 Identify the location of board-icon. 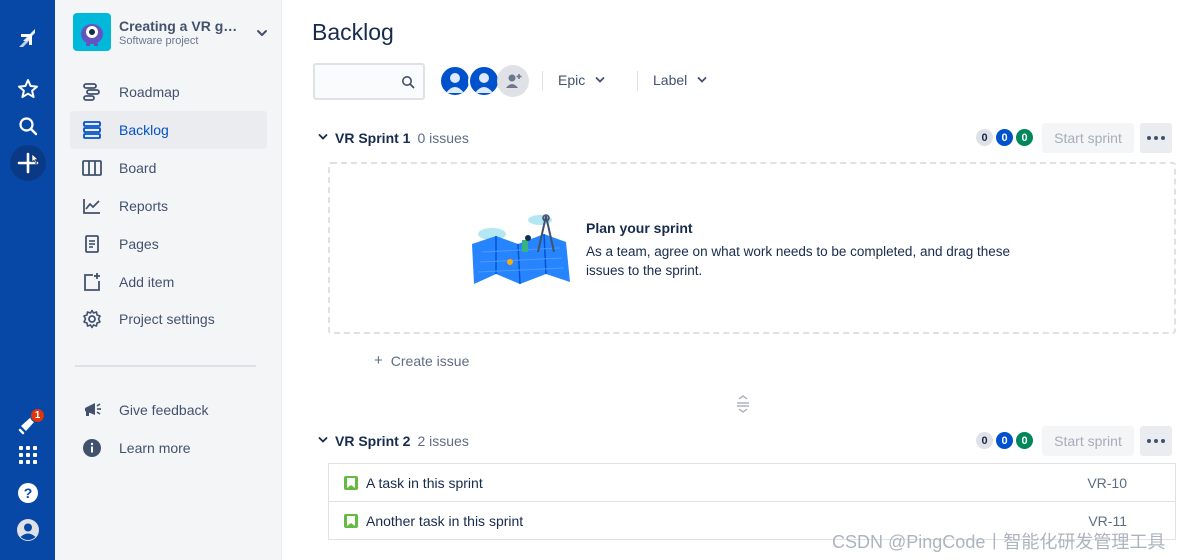
(92, 168).